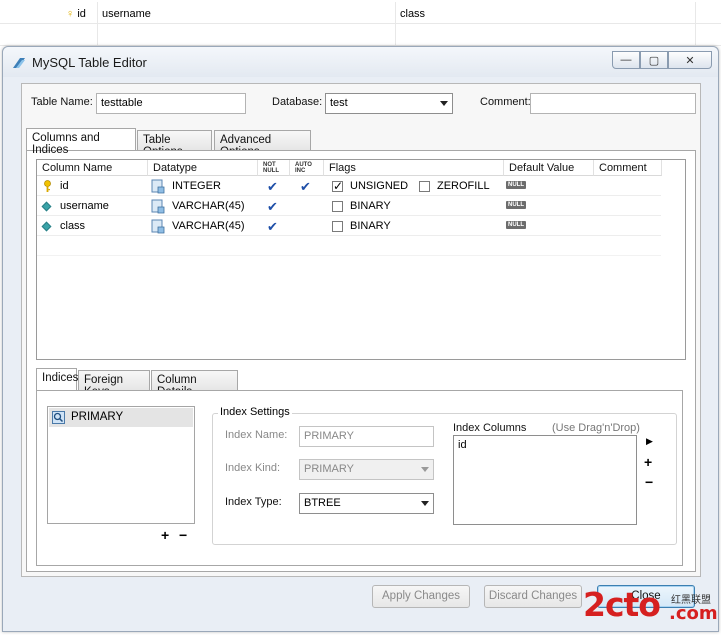 This screenshot has height=635, width=721. I want to click on empty-row, so click(349, 246).